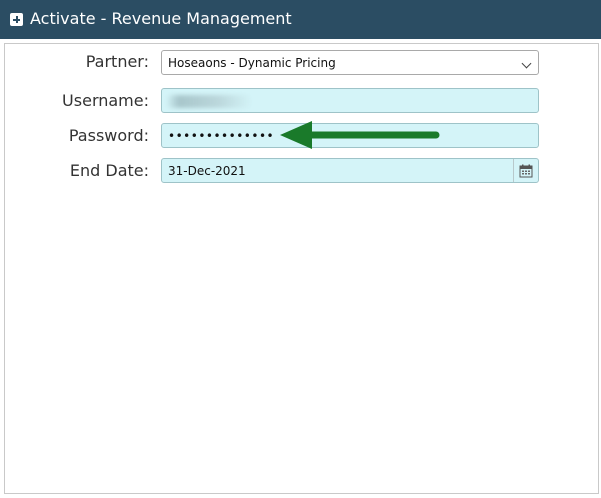  Describe the element at coordinates (161, 18) in the screenshot. I see `panel-title: Activate - Revenue Management` at that location.